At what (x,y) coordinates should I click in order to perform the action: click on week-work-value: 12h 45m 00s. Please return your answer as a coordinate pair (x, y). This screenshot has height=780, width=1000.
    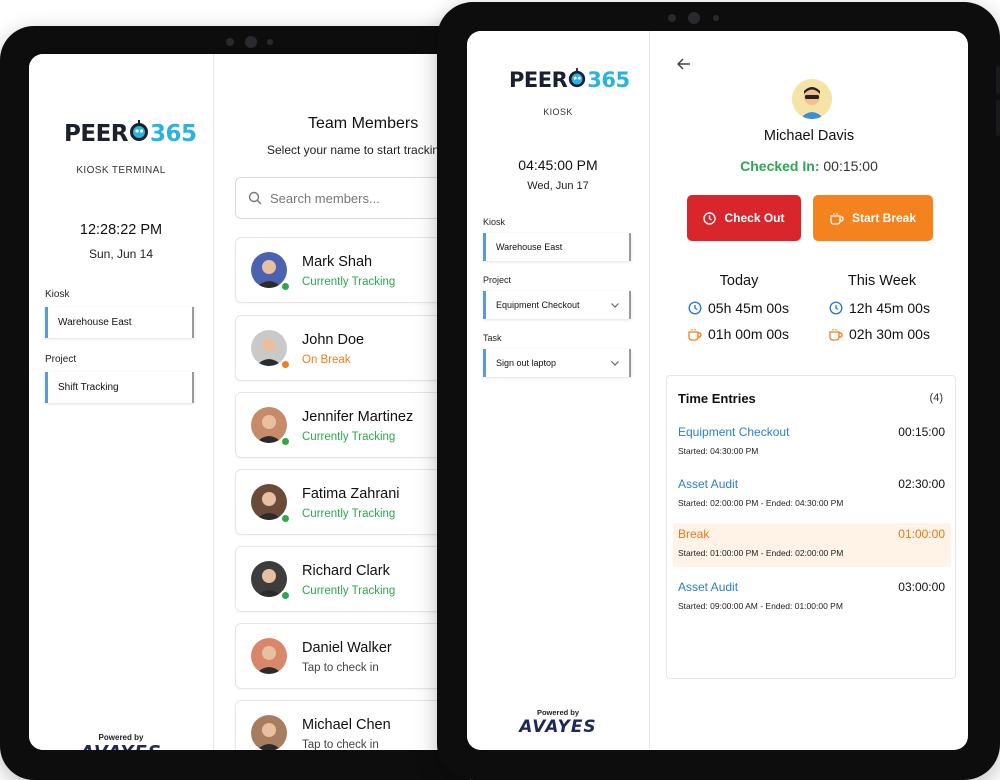
    Looking at the image, I should click on (889, 308).